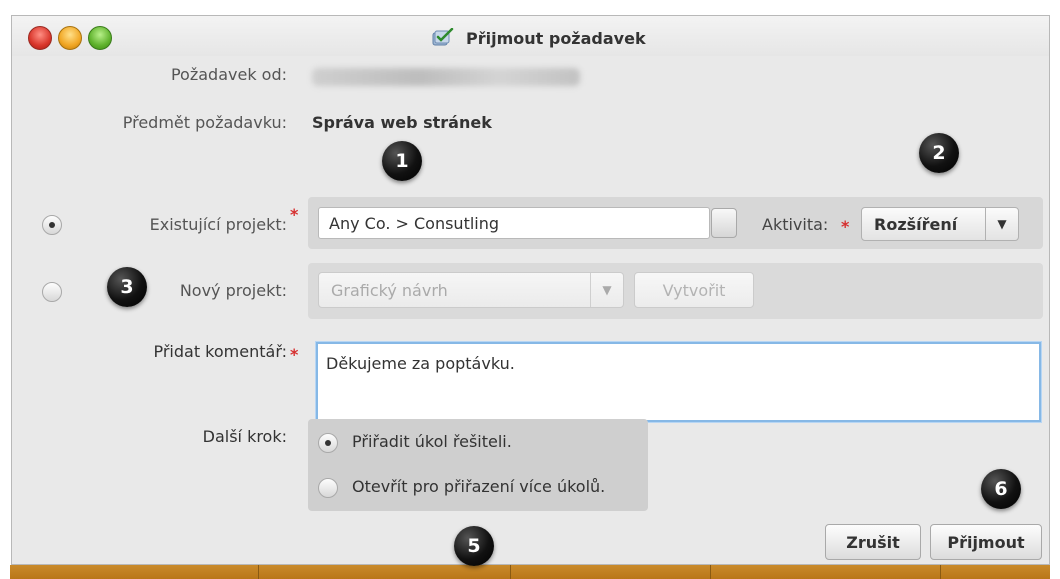 This screenshot has width=1060, height=579. I want to click on next-step-label: Další krok:, so click(244, 436).